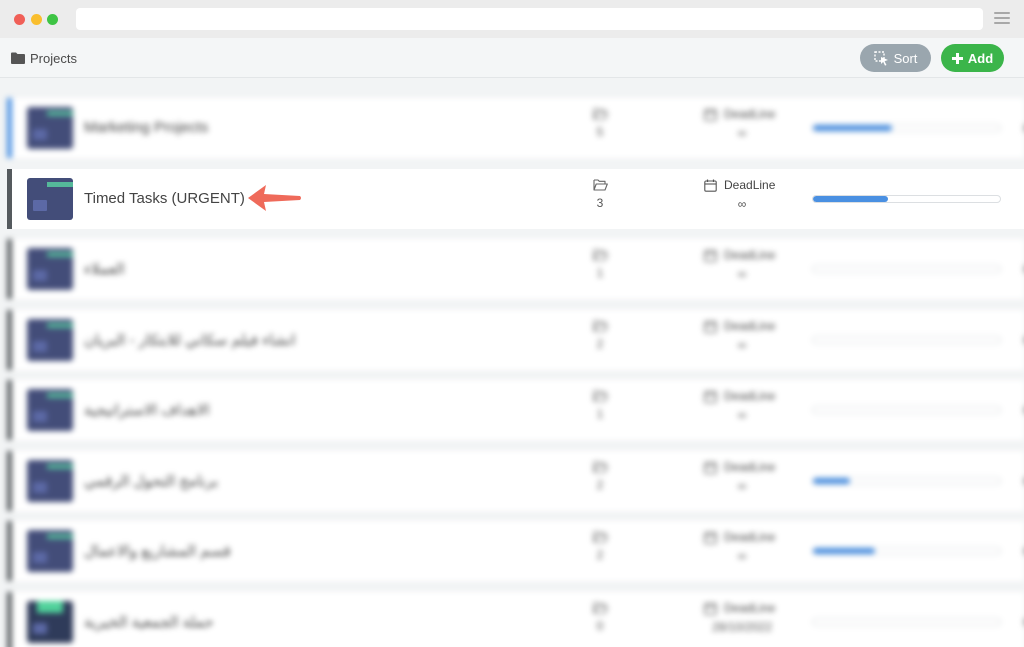 This screenshot has height=647, width=1024. Describe the element at coordinates (36, 19) in the screenshot. I see `window-minimize-button` at that location.